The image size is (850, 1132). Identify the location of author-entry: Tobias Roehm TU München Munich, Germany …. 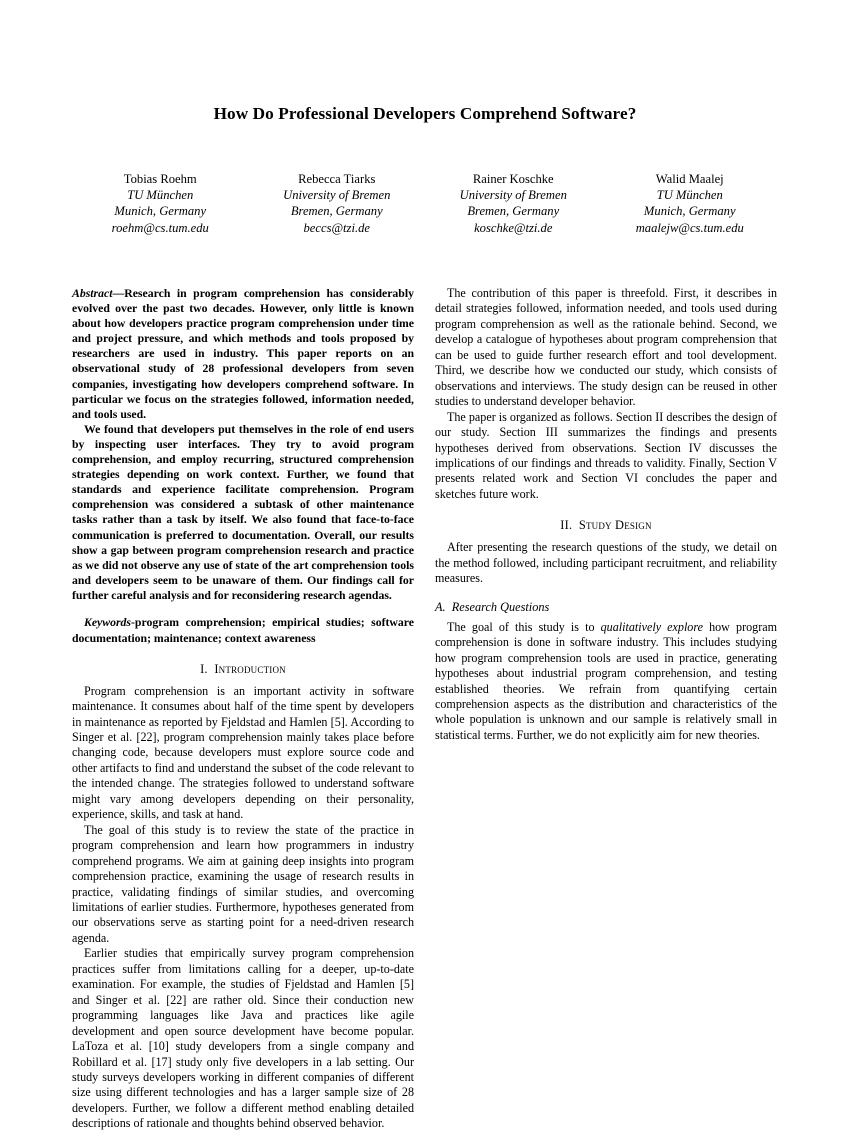
(160, 204).